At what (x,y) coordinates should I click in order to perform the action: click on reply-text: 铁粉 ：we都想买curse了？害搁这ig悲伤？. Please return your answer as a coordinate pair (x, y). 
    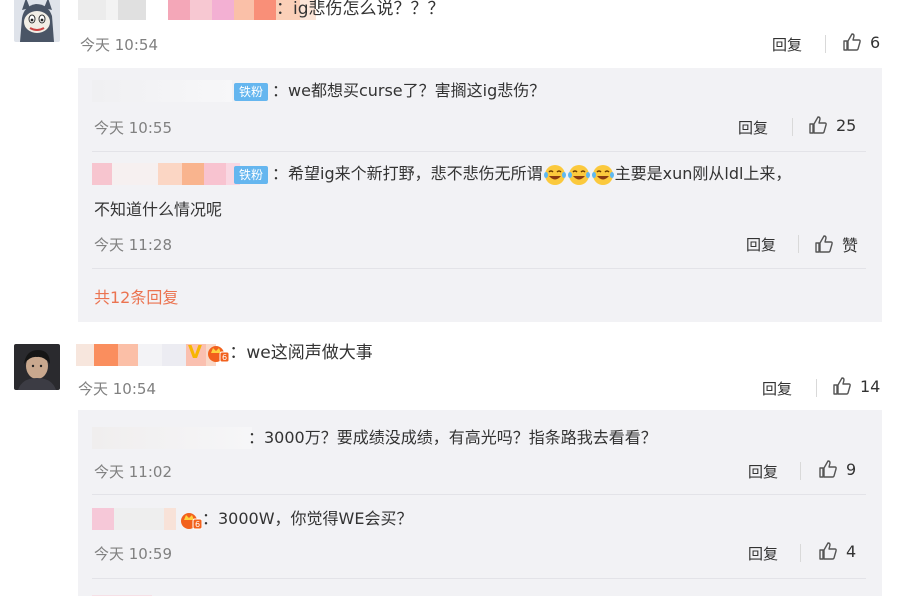
    Looking at the image, I should click on (388, 91).